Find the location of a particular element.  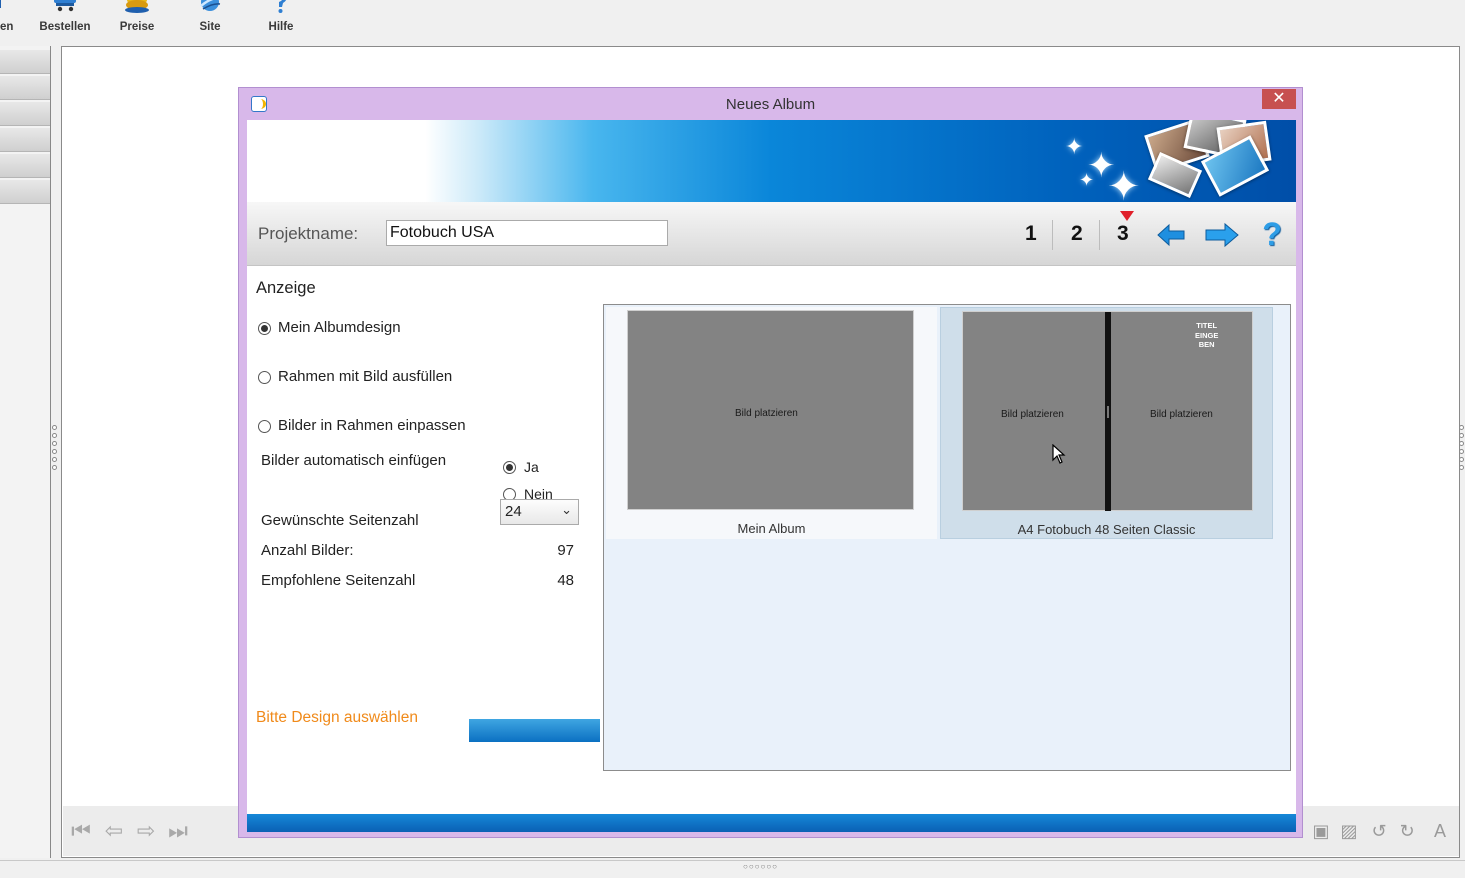

redo-button: ↻ is located at coordinates (1407, 831).